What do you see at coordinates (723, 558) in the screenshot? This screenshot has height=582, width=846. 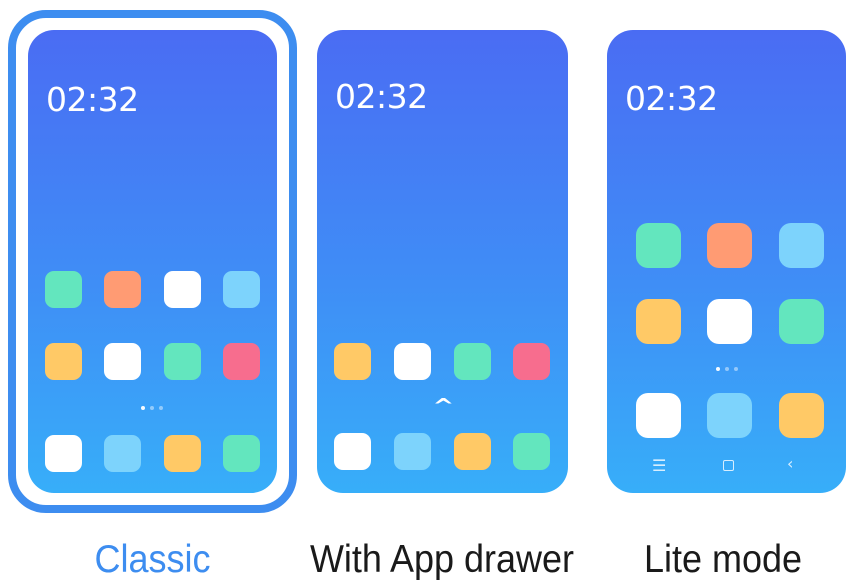 I see `option-label-lite-mode: Lite mode` at bounding box center [723, 558].